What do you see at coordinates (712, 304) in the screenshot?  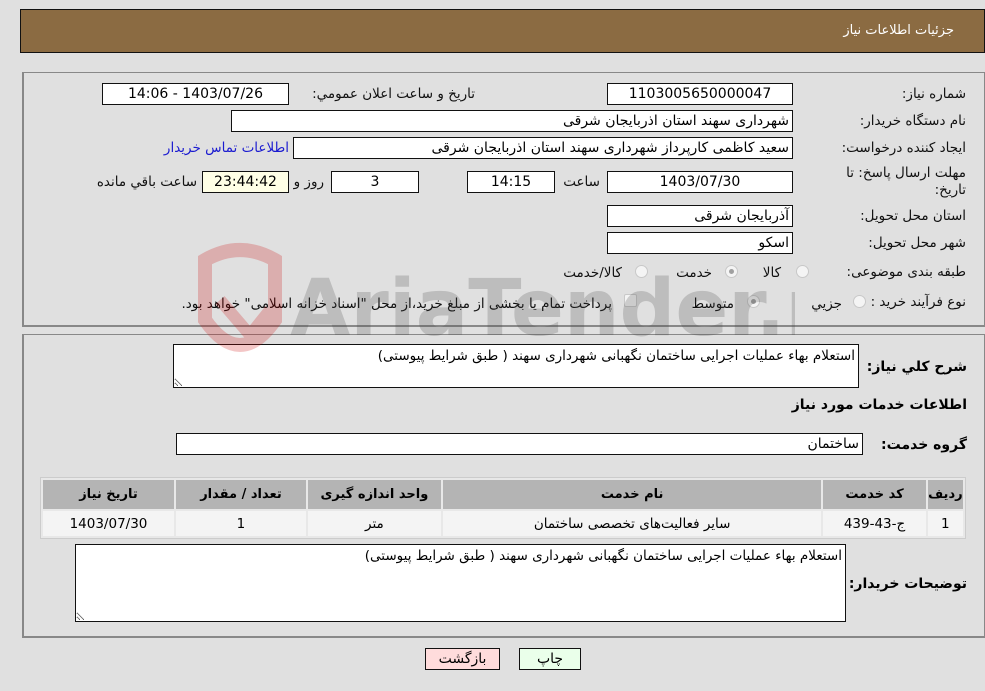 I see `purchase-option-medium: متوسط` at bounding box center [712, 304].